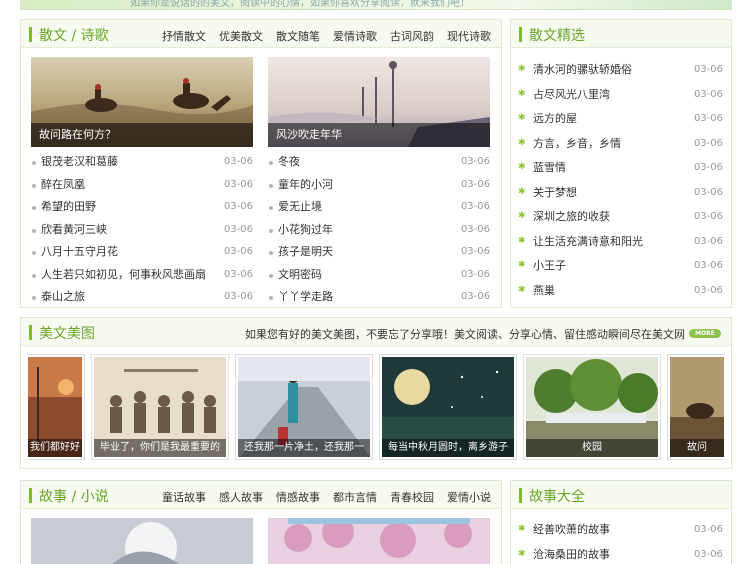 The height and width of the screenshot is (564, 750). I want to click on list-item: 清水河的骡驮轿婚俗 03-06, so click(620, 70).